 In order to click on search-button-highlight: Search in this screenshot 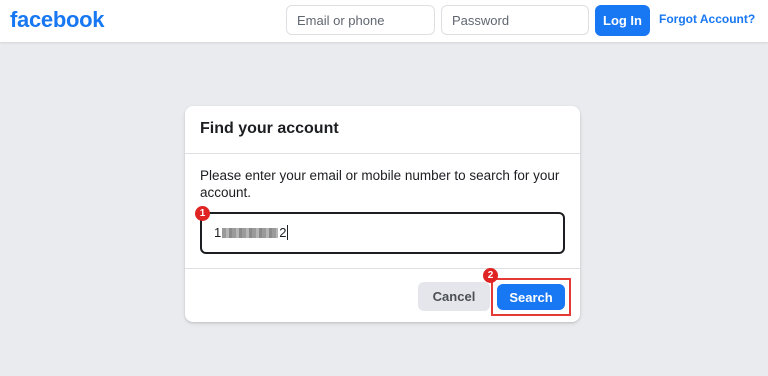, I will do `click(531, 297)`.